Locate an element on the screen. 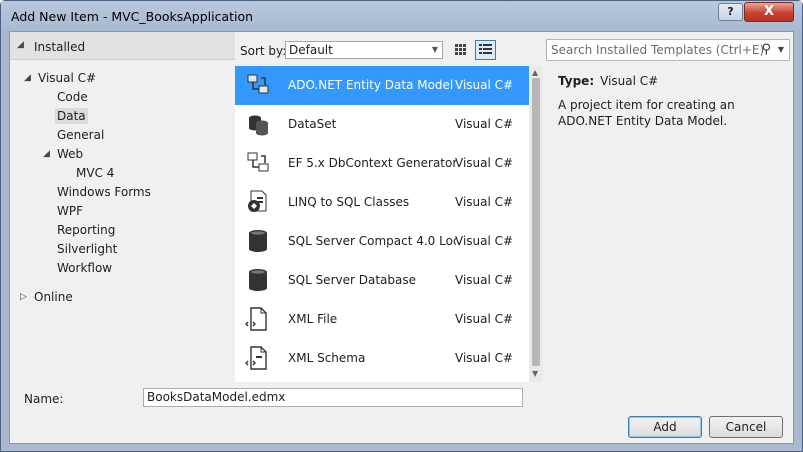  scrollbar-thumb is located at coordinates (536, 222).